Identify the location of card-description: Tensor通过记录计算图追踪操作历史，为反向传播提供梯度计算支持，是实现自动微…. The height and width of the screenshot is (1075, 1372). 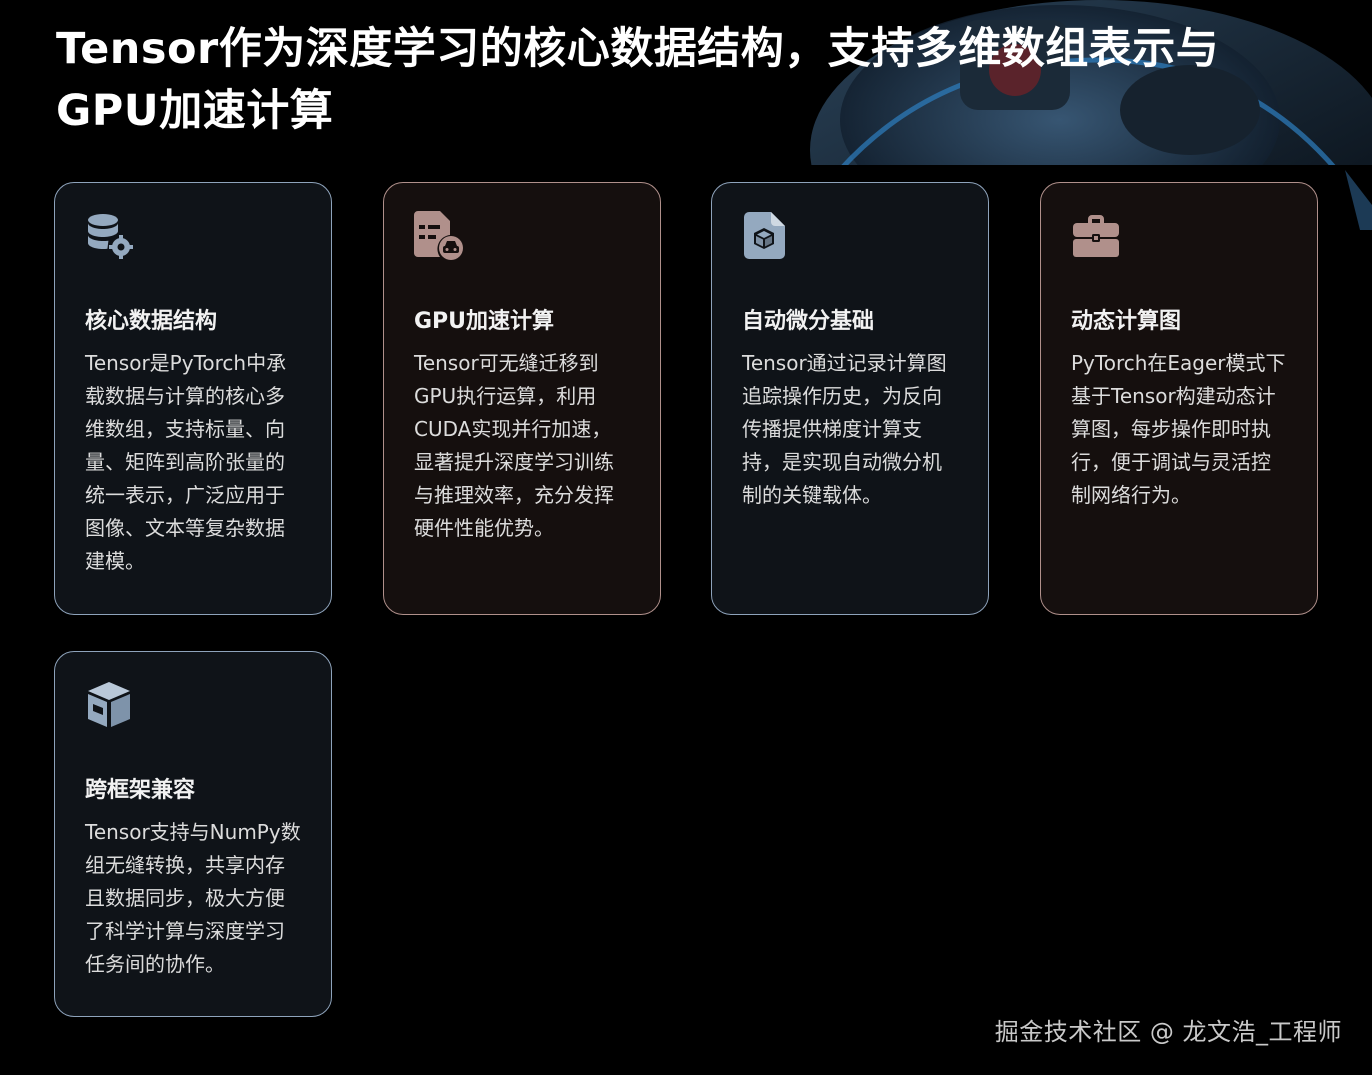
(844, 429).